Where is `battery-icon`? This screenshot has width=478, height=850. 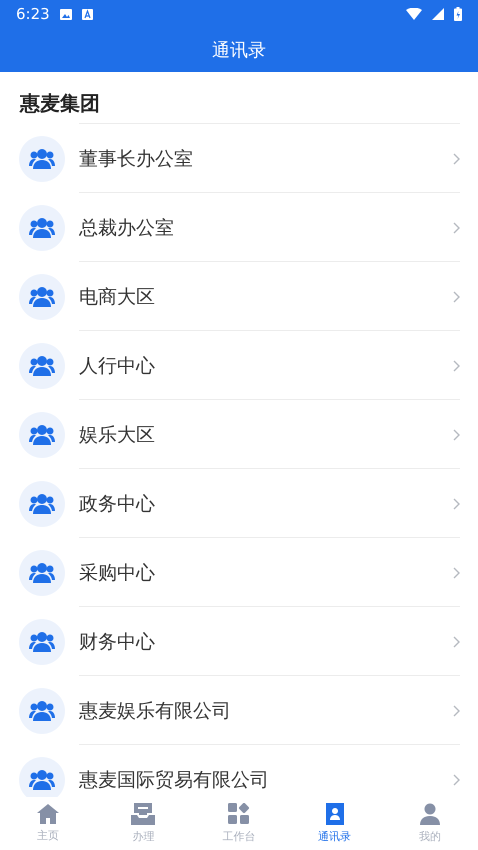
battery-icon is located at coordinates (458, 14).